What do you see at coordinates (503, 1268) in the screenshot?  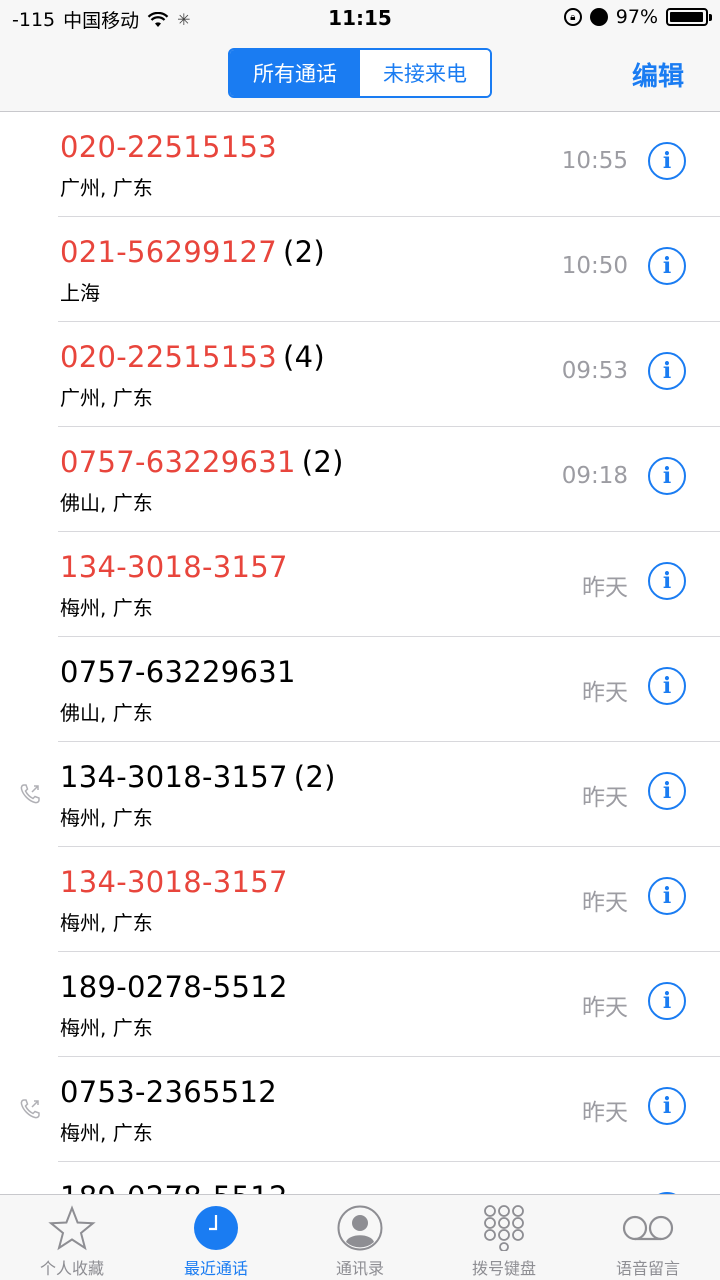 I see `tab-label: 拨号键盘` at bounding box center [503, 1268].